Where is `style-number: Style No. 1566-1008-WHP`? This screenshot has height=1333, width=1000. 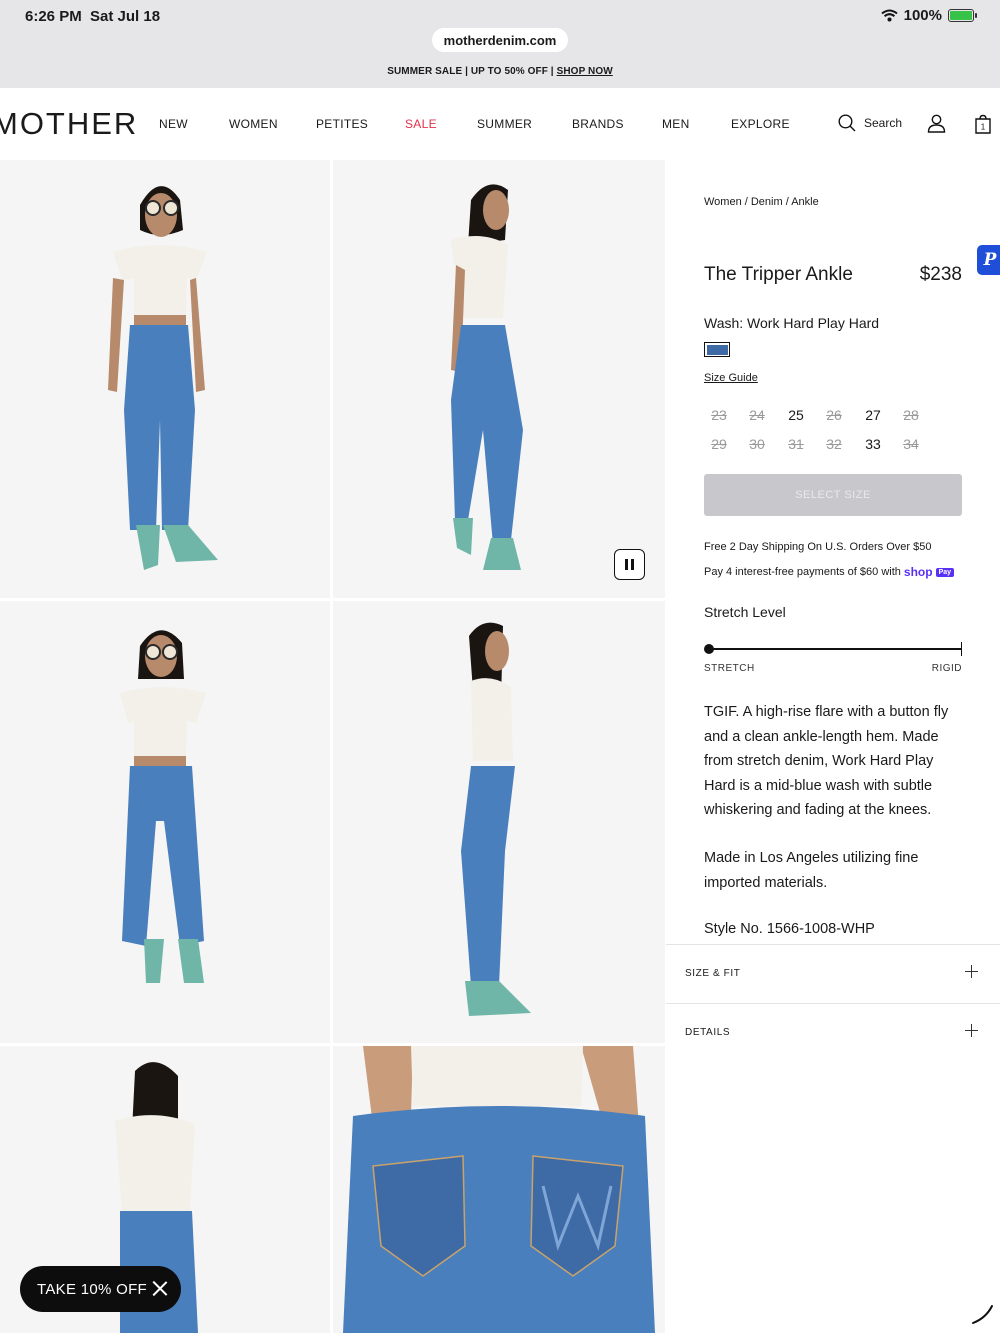 style-number: Style No. 1566-1008-WHP is located at coordinates (789, 929).